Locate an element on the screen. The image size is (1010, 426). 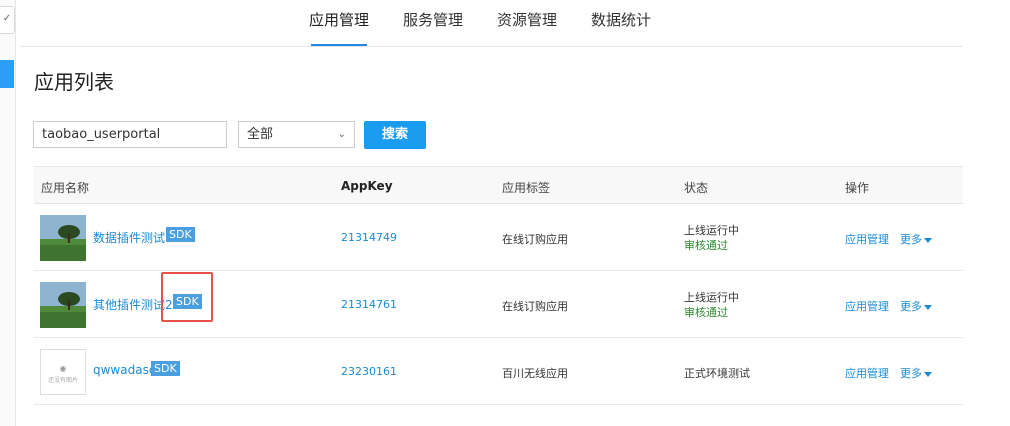
search-button: 搜索 is located at coordinates (395, 135).